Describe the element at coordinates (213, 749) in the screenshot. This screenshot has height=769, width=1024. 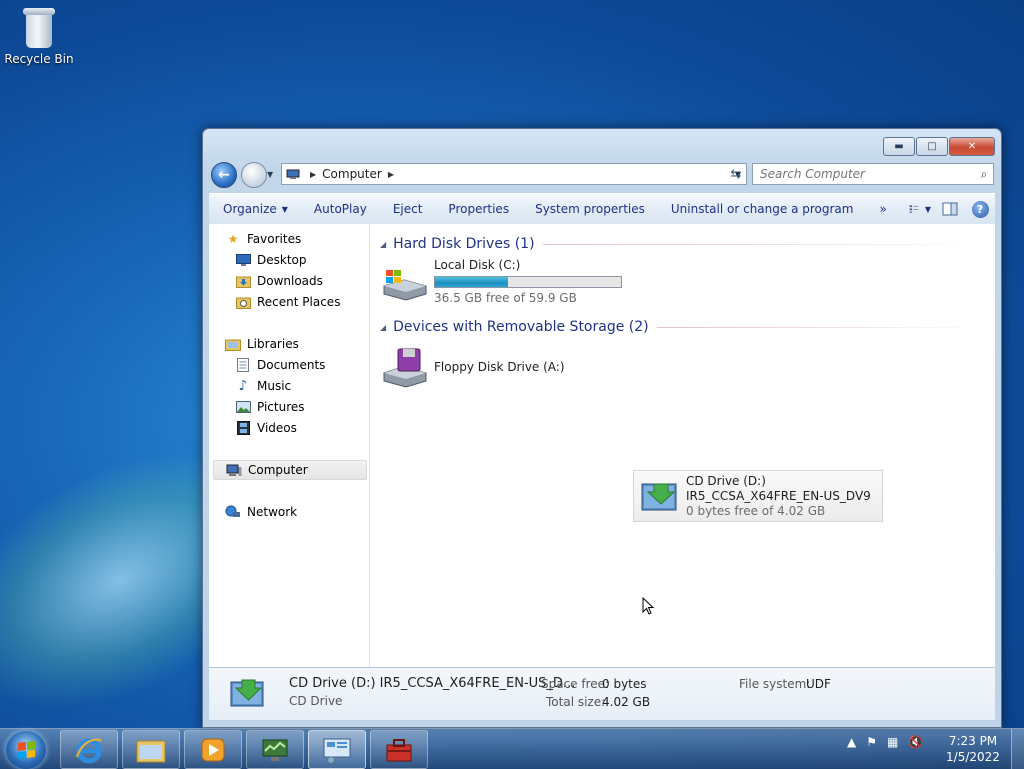
I see `taskbar-media-player` at that location.